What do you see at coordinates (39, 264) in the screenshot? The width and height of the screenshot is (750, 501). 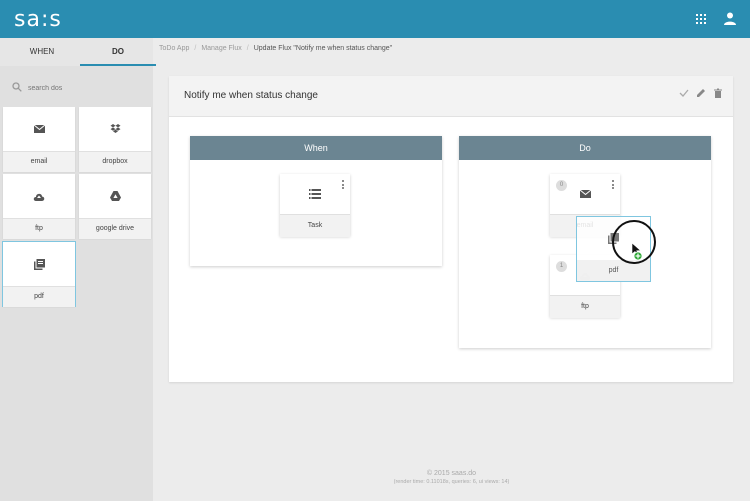 I see `pdf-icon` at bounding box center [39, 264].